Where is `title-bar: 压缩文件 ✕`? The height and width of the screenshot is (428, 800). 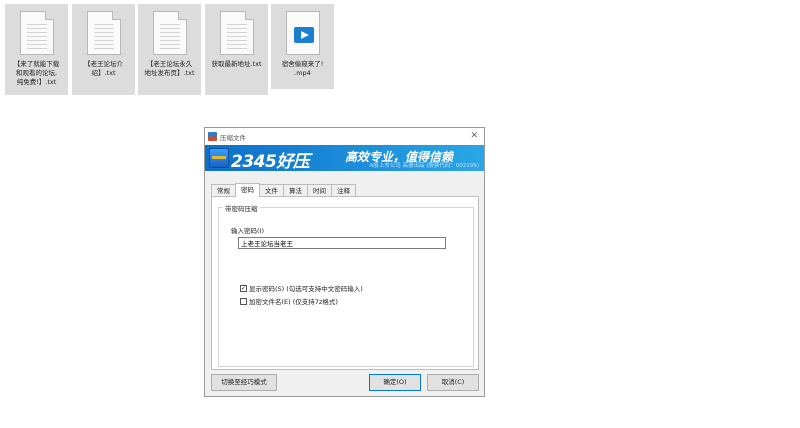
title-bar: 压缩文件 ✕ is located at coordinates (344, 136).